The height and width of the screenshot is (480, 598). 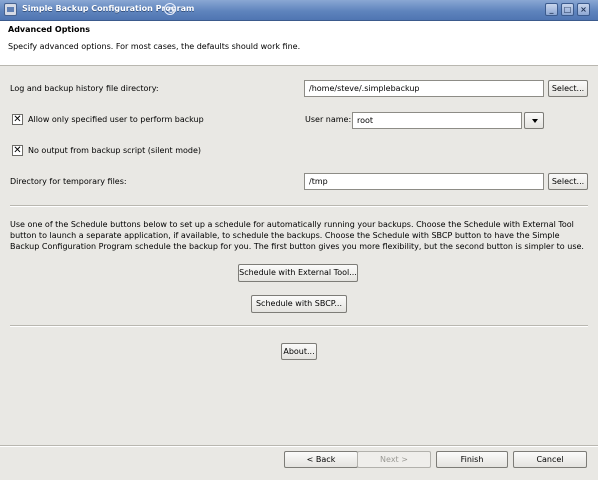 What do you see at coordinates (170, 9) in the screenshot?
I see `window-menu-icon` at bounding box center [170, 9].